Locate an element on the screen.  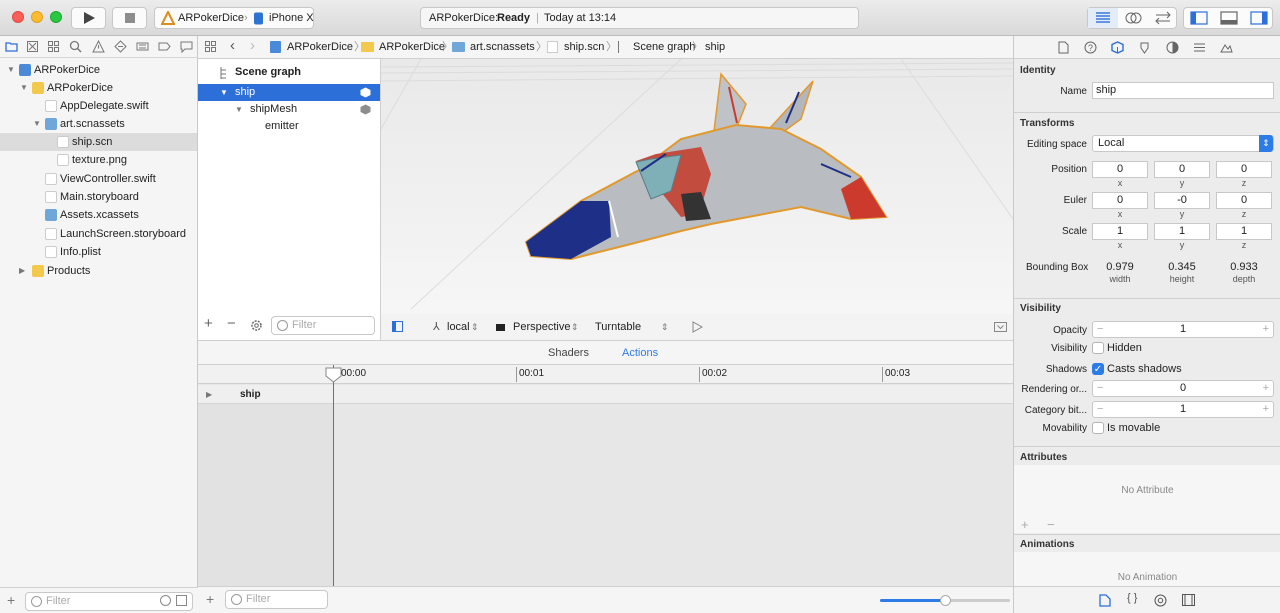
nav-item-file: texture.png is located at coordinates (98, 160).